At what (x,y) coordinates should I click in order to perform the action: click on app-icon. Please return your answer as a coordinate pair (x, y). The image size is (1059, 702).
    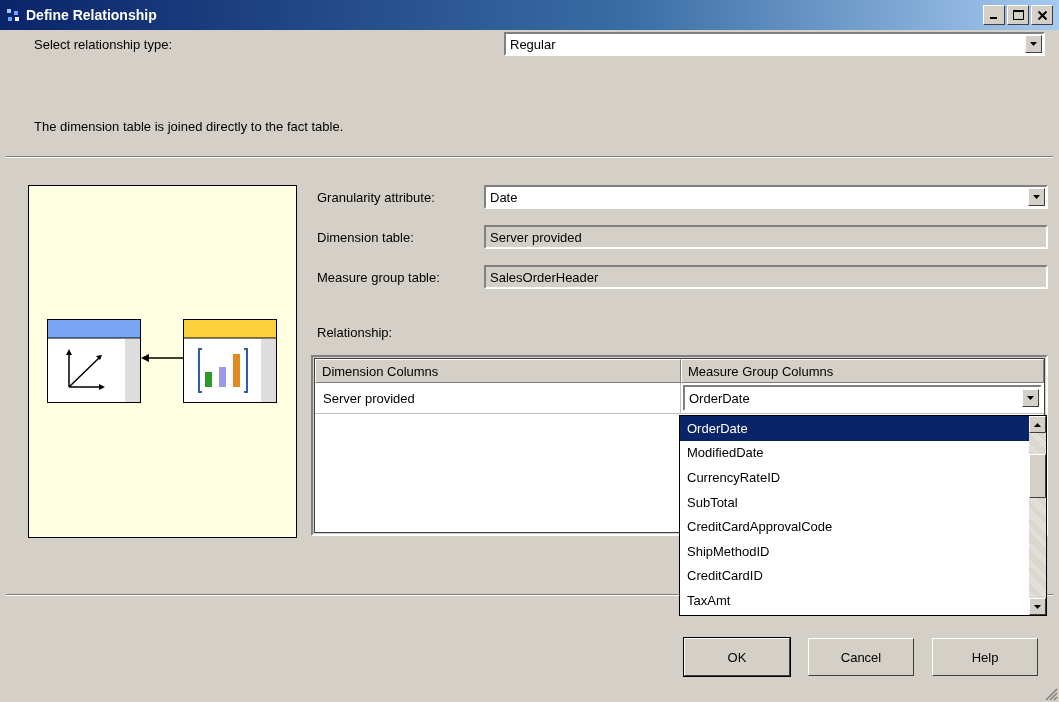
    Looking at the image, I should click on (14, 15).